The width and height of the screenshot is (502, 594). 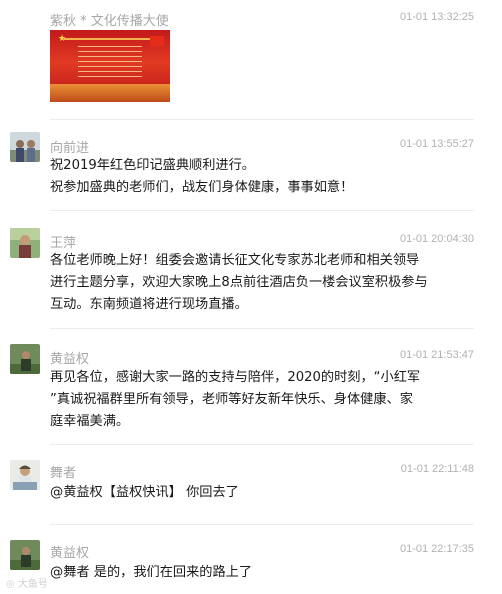 What do you see at coordinates (436, 144) in the screenshot?
I see `message-time: 01-01 13:55:27` at bounding box center [436, 144].